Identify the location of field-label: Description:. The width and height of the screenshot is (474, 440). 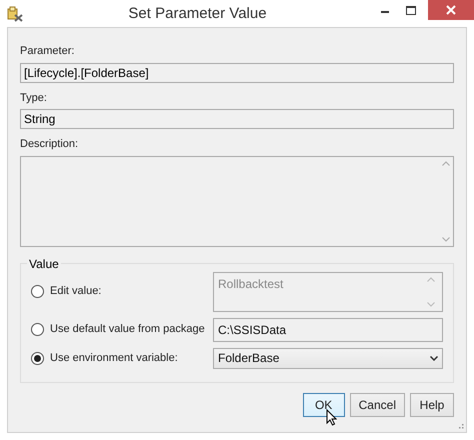
(49, 144).